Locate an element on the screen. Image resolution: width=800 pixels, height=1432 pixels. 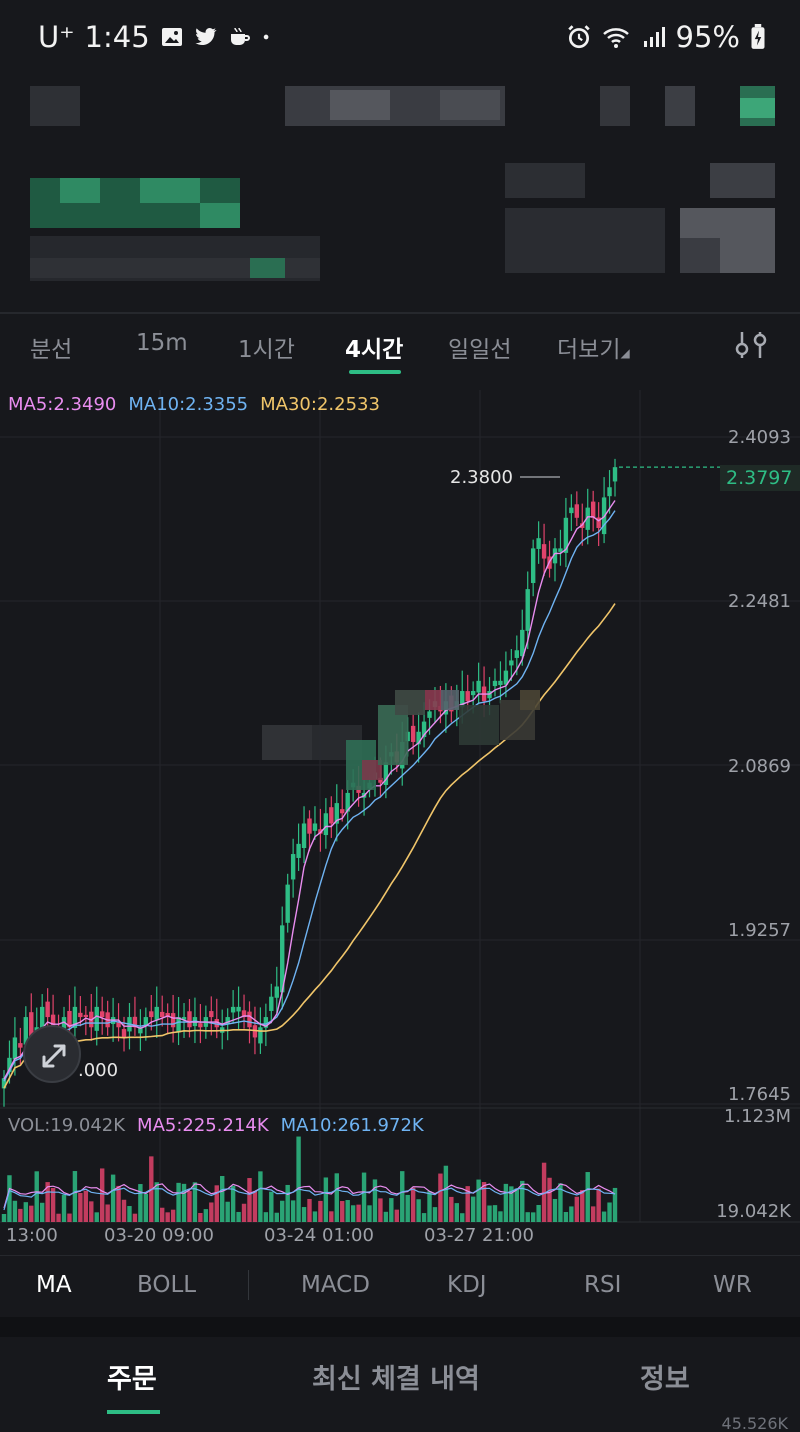
tab-minute-line: 분선 is located at coordinates (51, 347).